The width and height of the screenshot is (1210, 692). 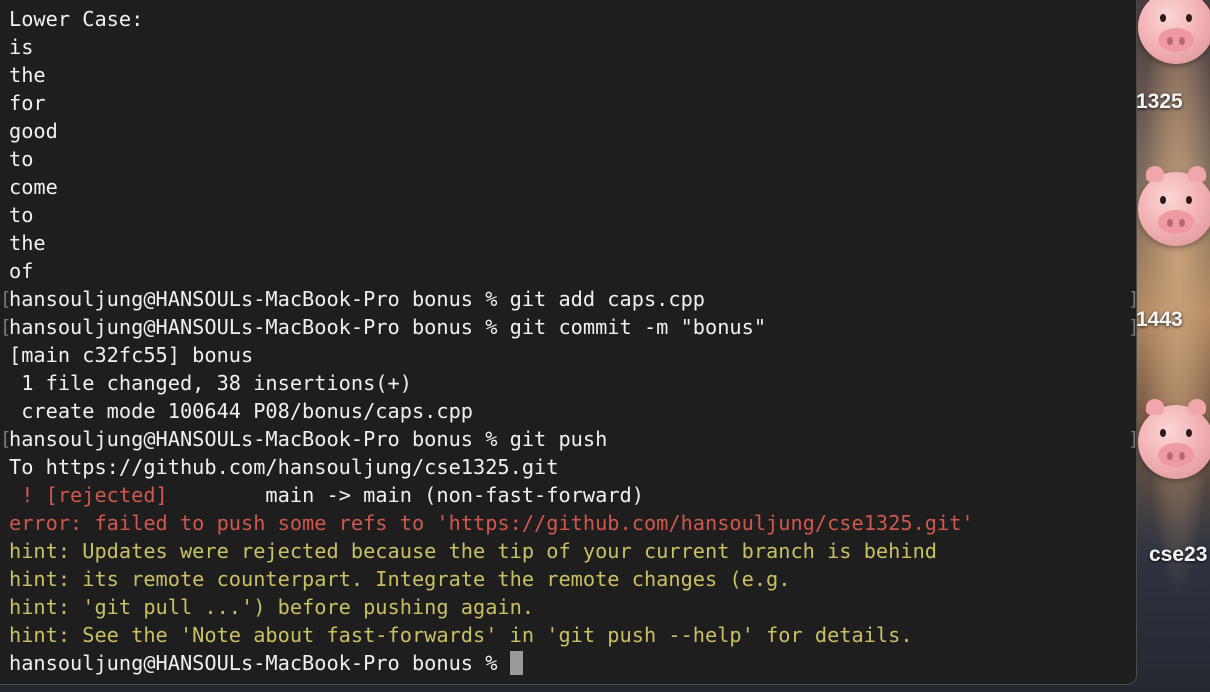 I want to click on terminal-line-text: of, so click(x=21, y=271).